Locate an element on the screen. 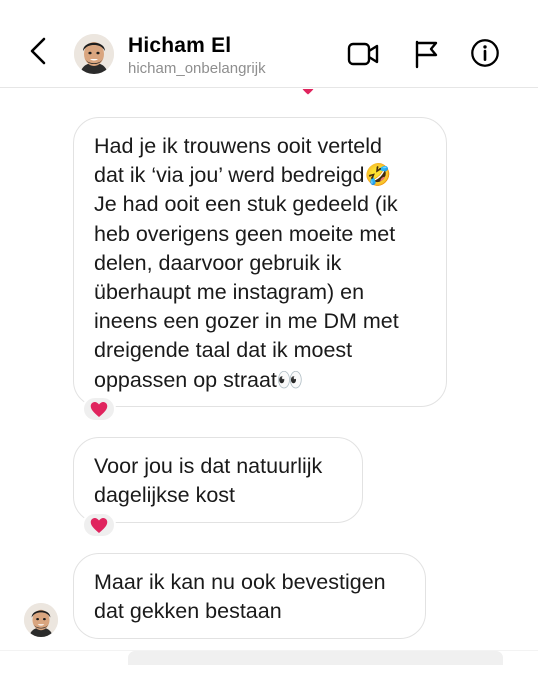 This screenshot has width=538, height=680. chat-header: Hicham El hicham_onbelangrijk is located at coordinates (269, 44).